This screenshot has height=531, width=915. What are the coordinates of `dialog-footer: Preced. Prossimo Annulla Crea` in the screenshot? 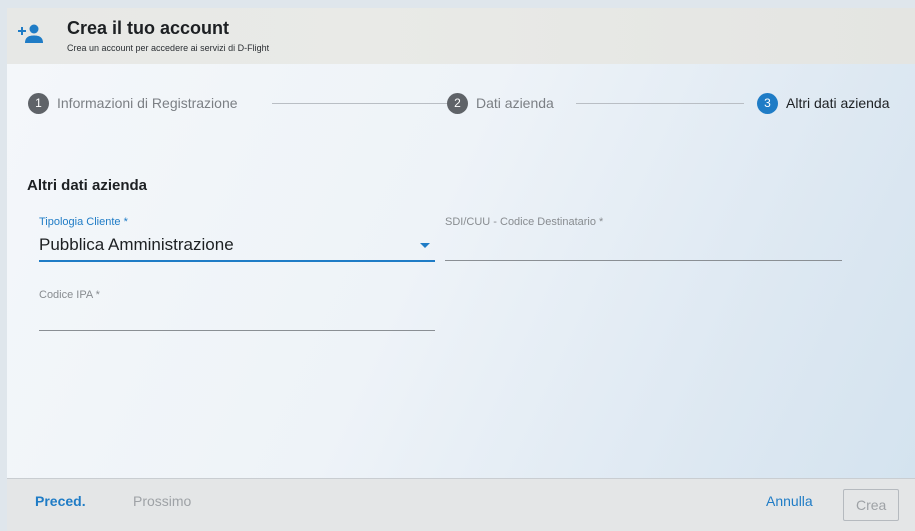 It's located at (461, 504).